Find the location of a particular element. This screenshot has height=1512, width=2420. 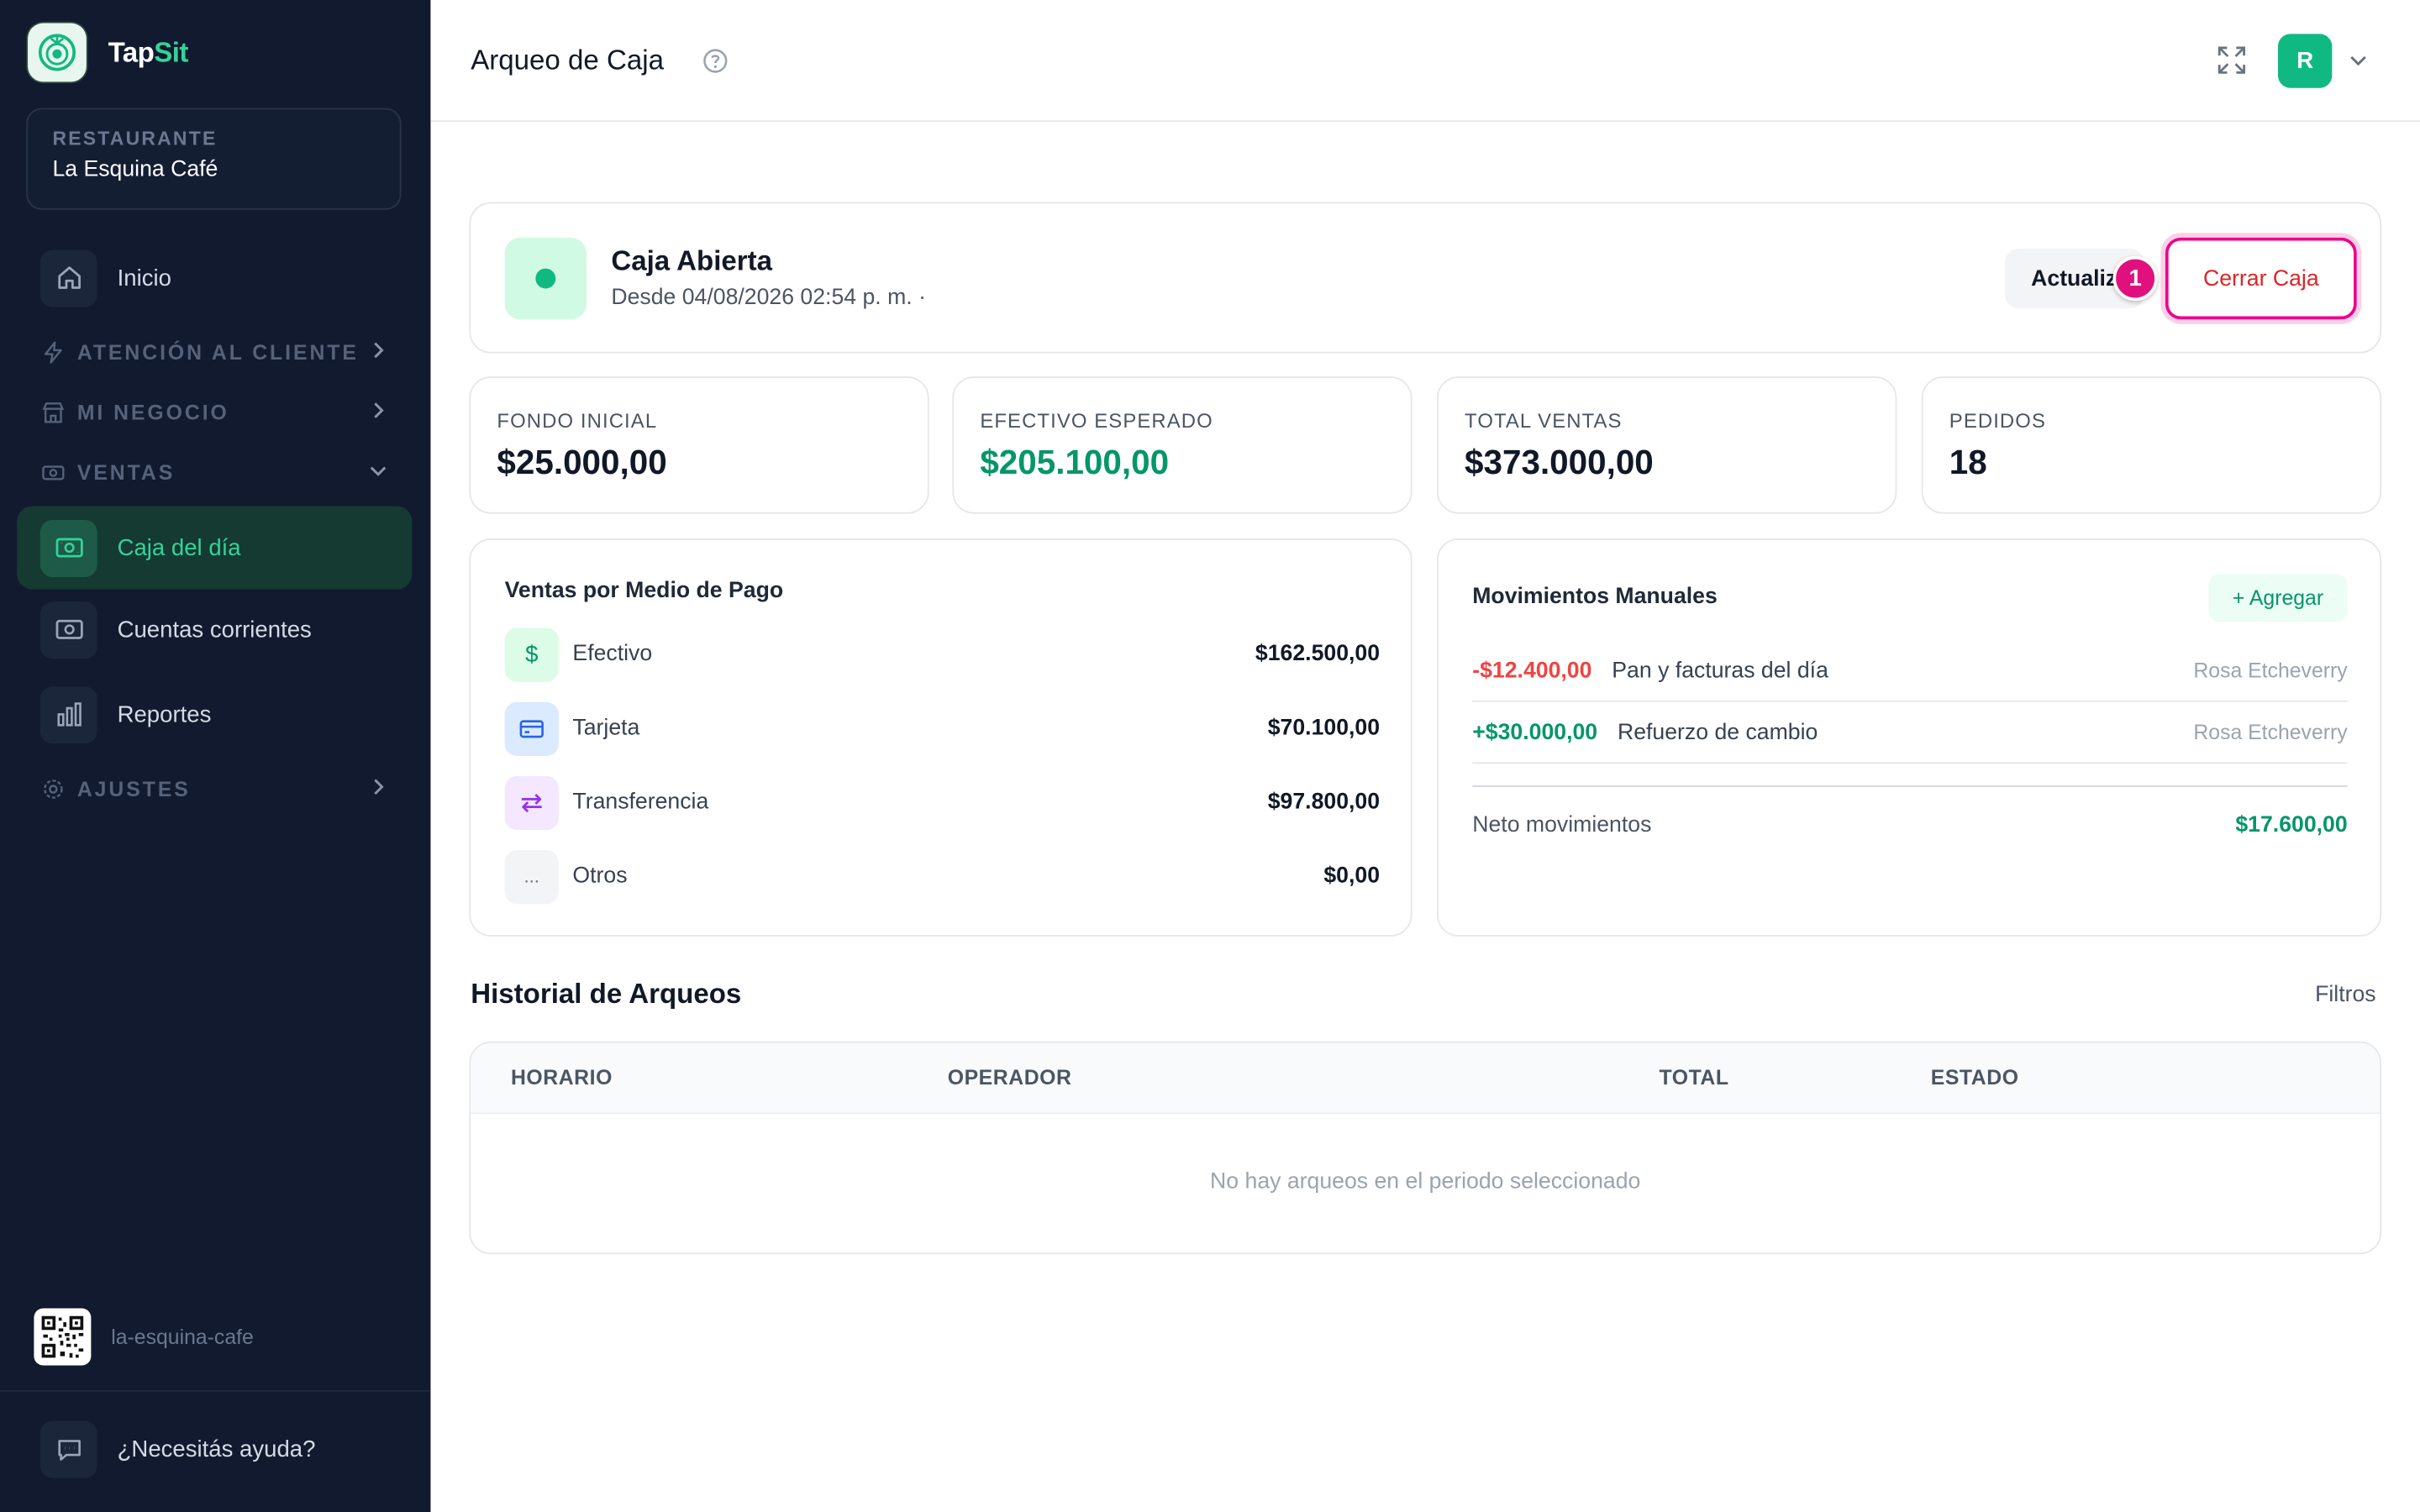

fullscreen-icon is located at coordinates (2232, 64).